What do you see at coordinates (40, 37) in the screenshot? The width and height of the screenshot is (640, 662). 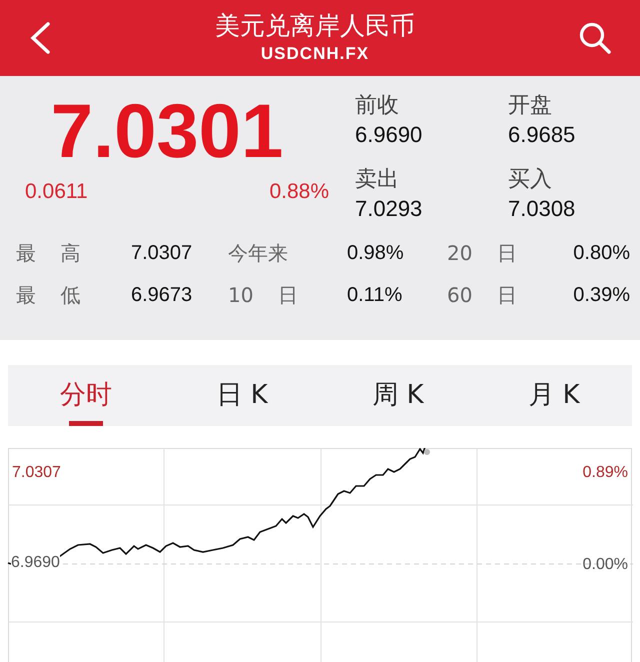 I see `back-icon` at bounding box center [40, 37].